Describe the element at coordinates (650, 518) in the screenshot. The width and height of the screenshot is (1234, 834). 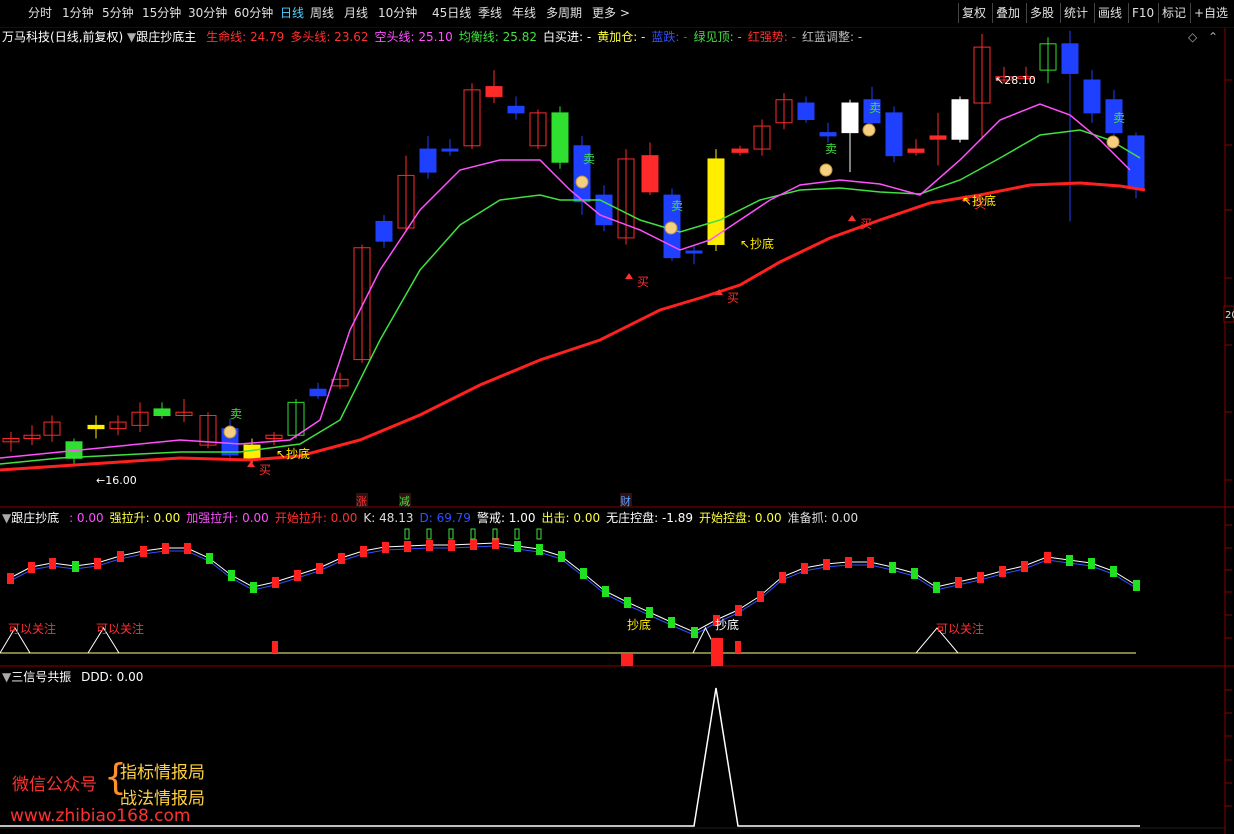
I see `sub1-field-8: 无庄控盘: -1.89` at that location.